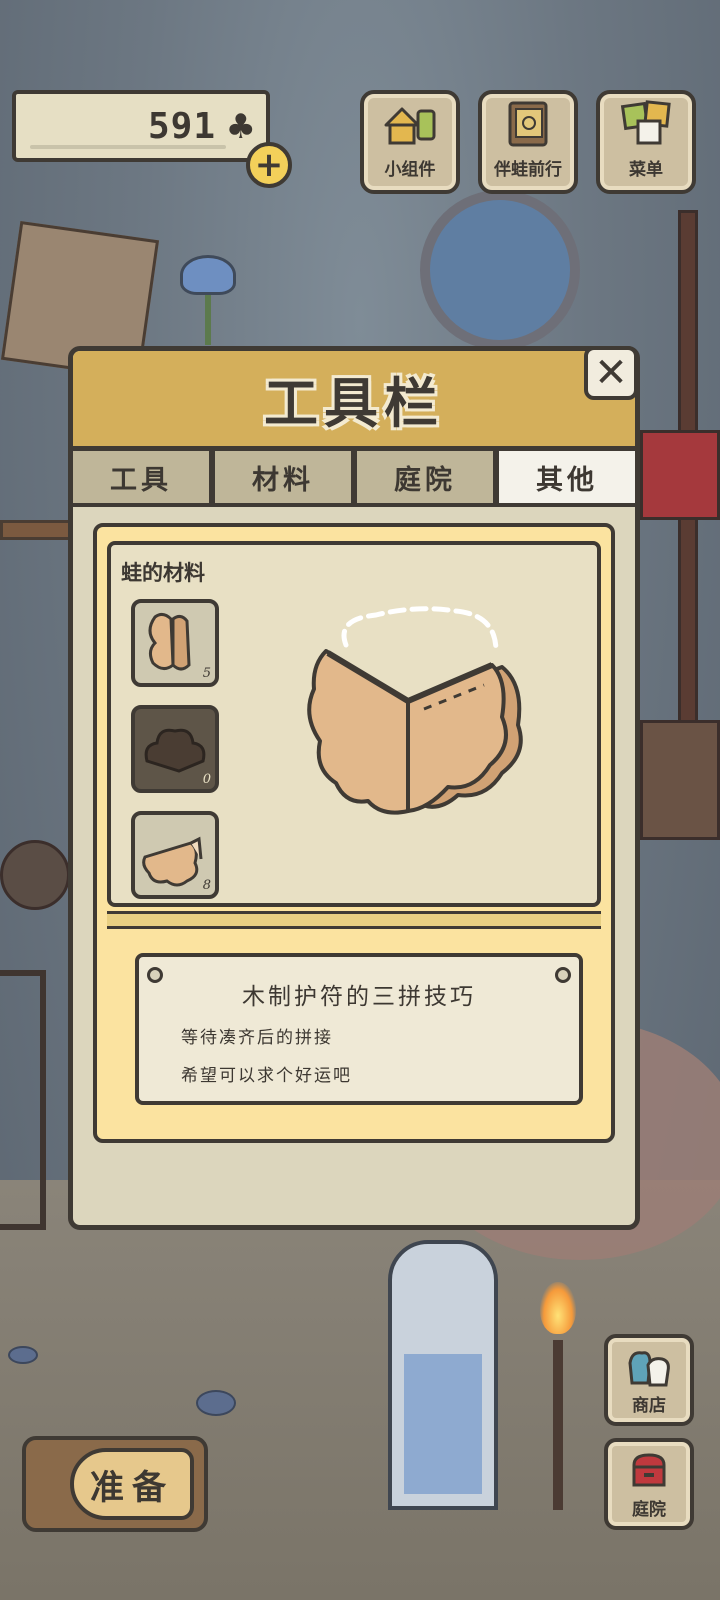 Image resolution: width=720 pixels, height=1600 pixels. I want to click on shop-button: 商店, so click(649, 1380).